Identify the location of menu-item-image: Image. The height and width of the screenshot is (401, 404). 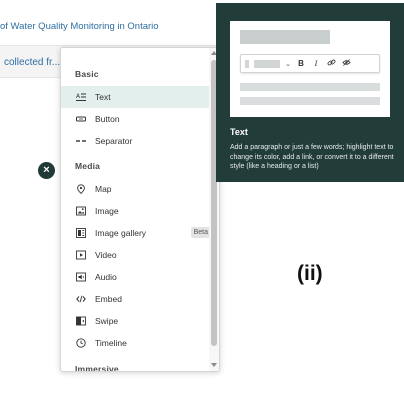
(136, 211).